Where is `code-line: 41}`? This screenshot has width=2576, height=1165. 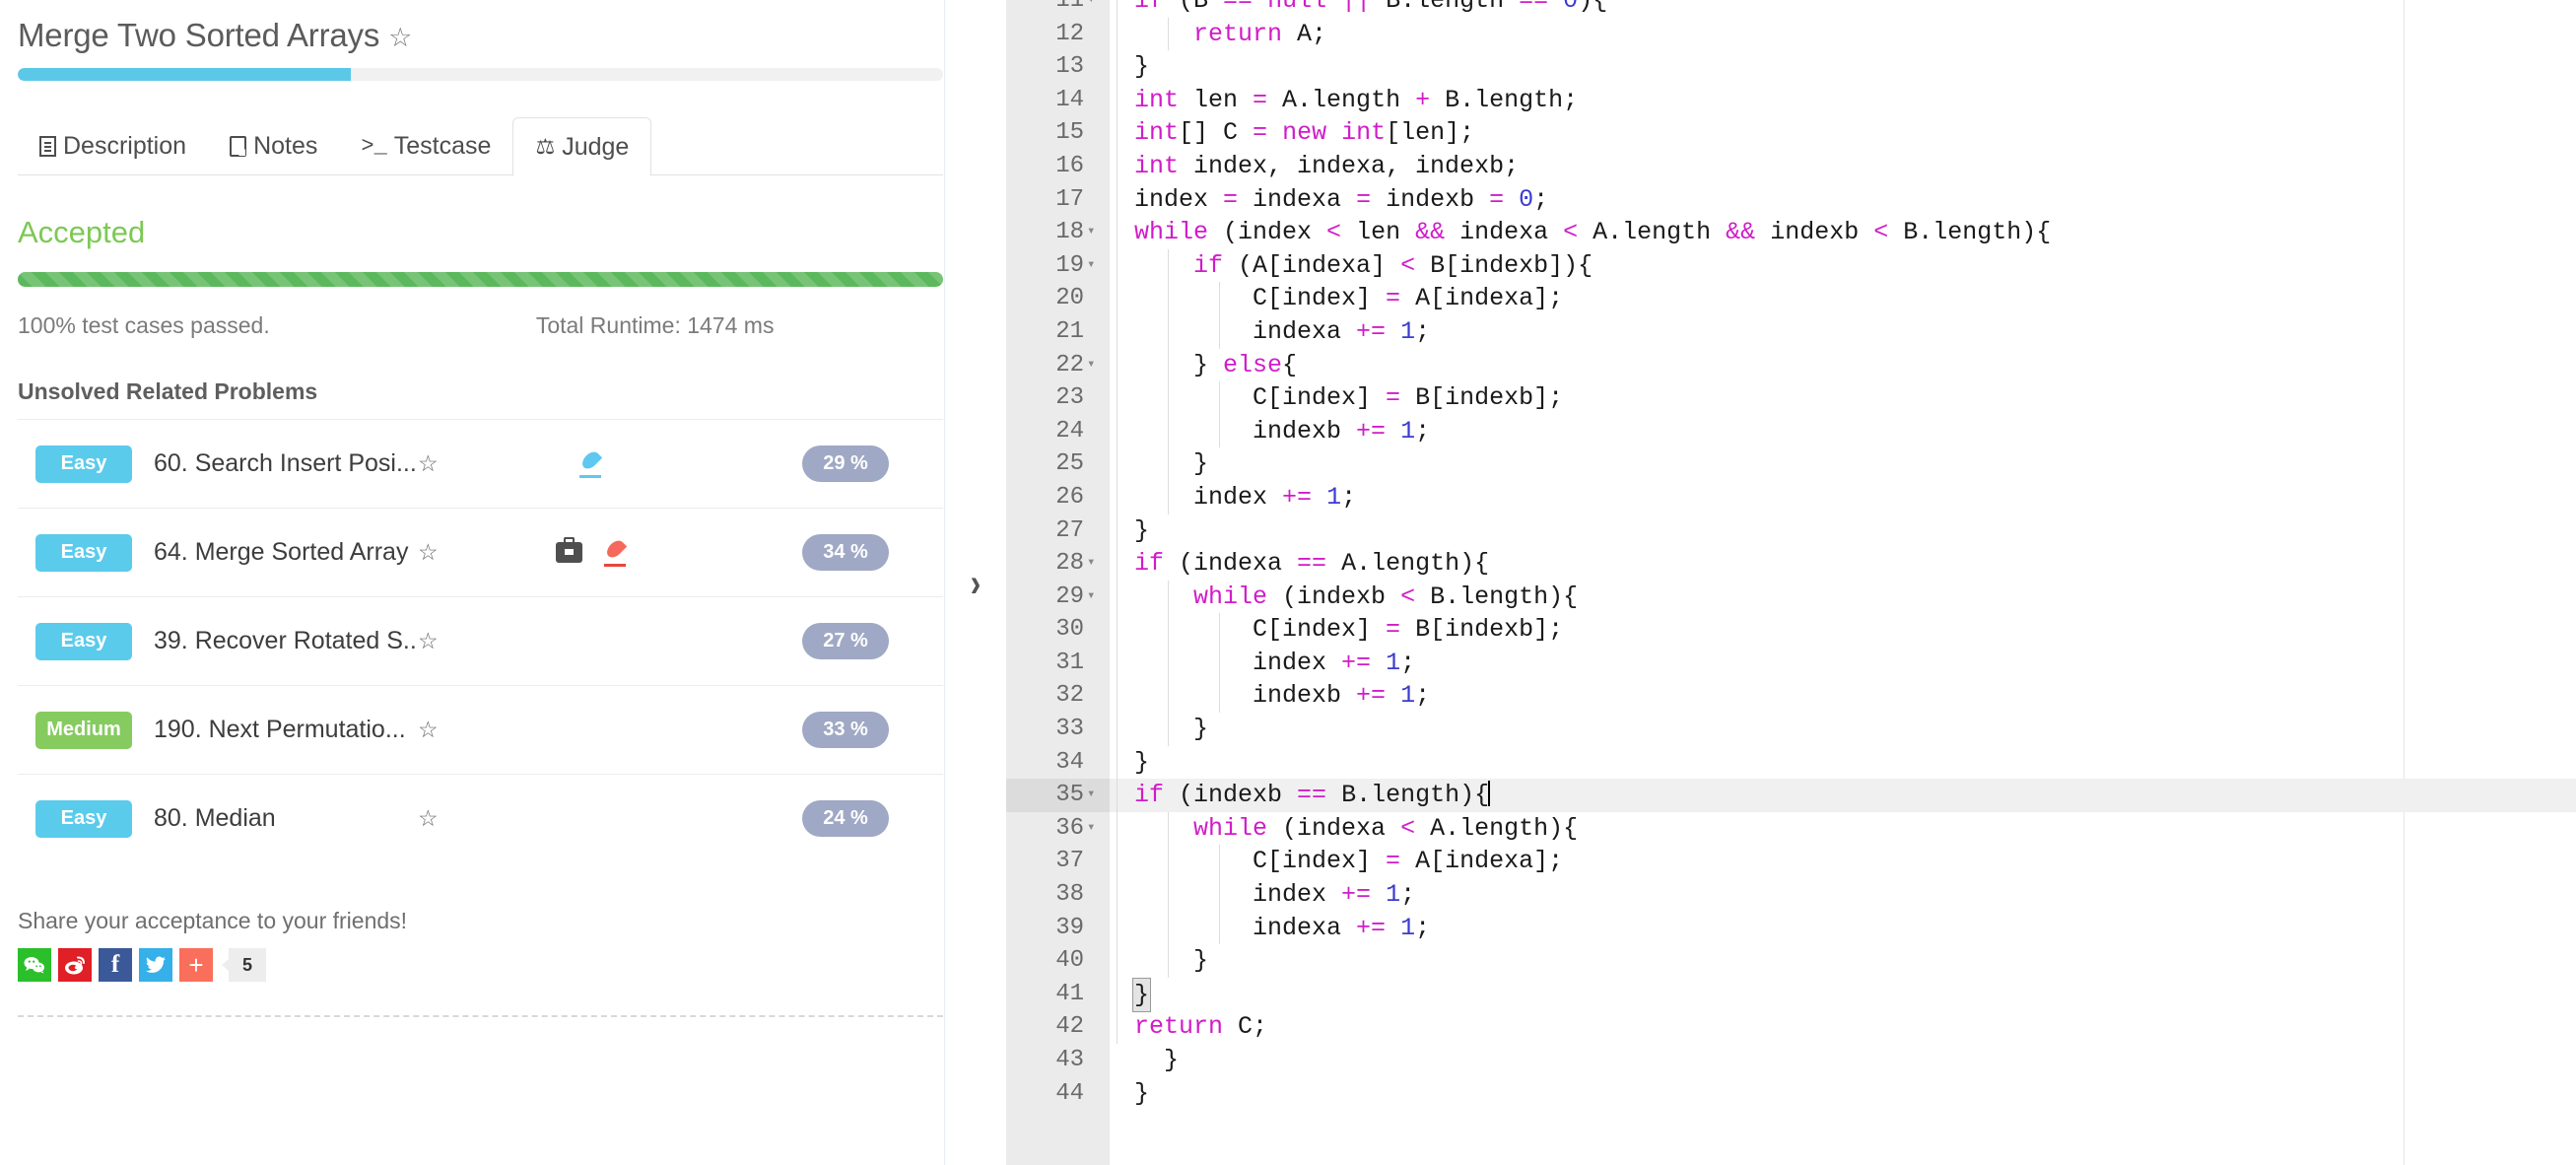 code-line: 41} is located at coordinates (1791, 995).